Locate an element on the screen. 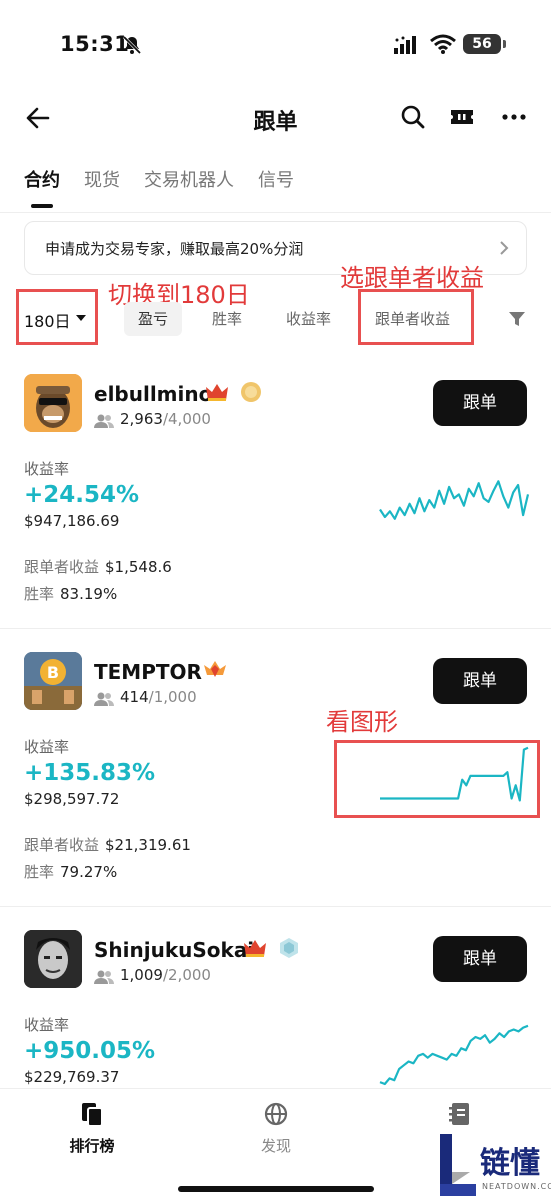 The height and width of the screenshot is (1200, 551). watermark: 链懂 NEATDOWN.COM is located at coordinates (491, 1164).